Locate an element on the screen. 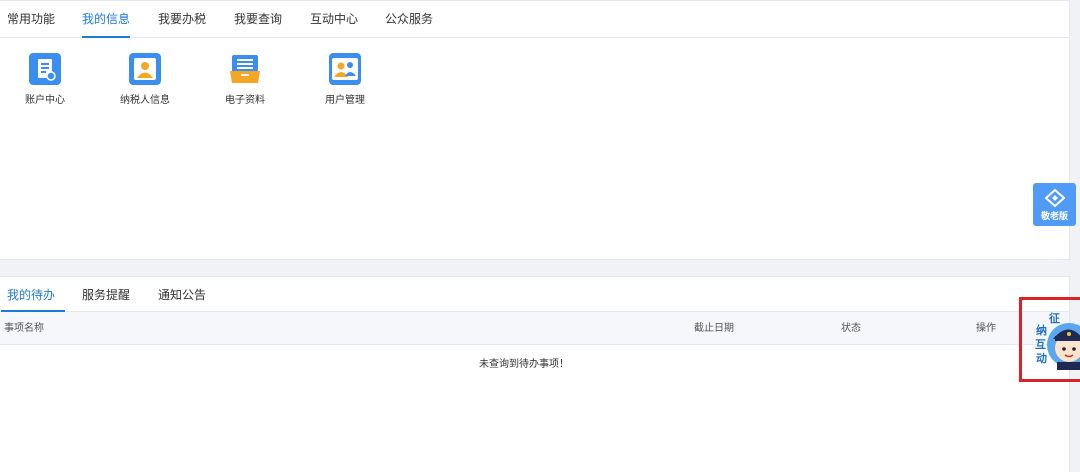 The image size is (1080, 472). account-document-icon is located at coordinates (45, 69).